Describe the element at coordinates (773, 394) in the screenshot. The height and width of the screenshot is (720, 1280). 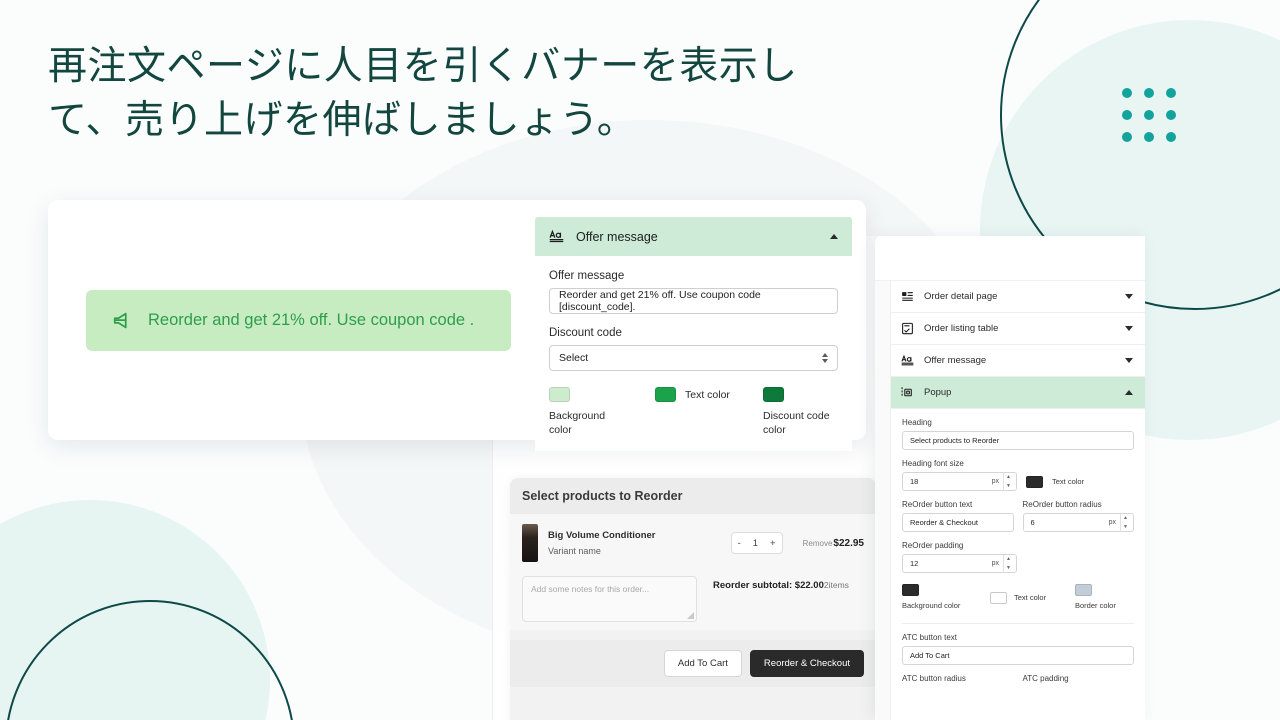
I see `discount-code-color-swatch` at that location.